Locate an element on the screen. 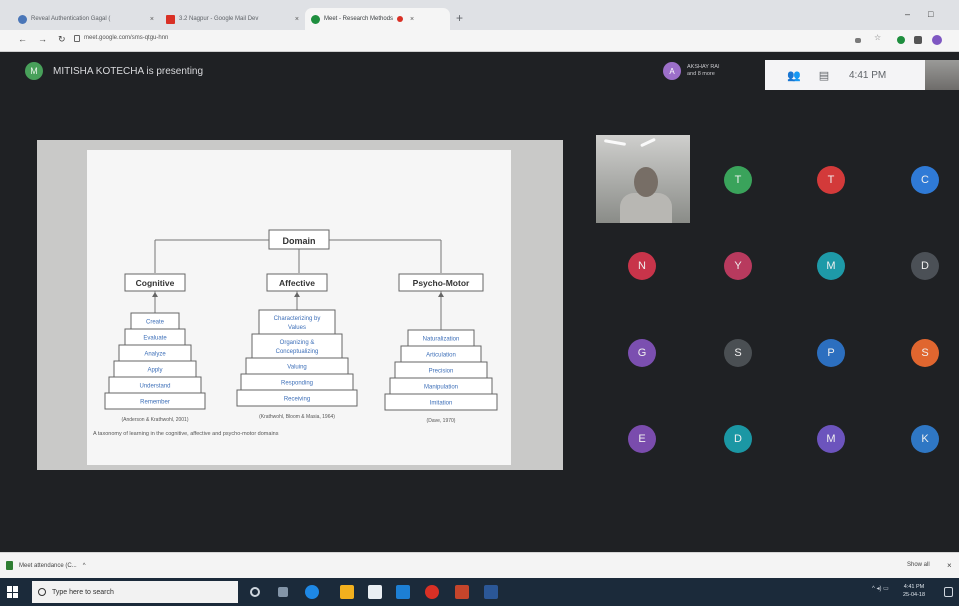  citation: (Anderson & Krathwohl, 2001) is located at coordinates (155, 420).